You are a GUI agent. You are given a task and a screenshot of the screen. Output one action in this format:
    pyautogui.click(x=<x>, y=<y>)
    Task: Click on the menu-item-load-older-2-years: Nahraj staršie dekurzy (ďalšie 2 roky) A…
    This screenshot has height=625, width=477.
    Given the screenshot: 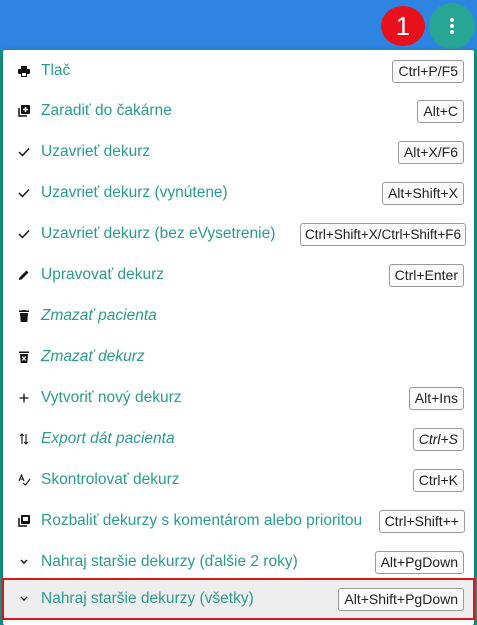 What is the action you would take?
    pyautogui.click(x=238, y=562)
    